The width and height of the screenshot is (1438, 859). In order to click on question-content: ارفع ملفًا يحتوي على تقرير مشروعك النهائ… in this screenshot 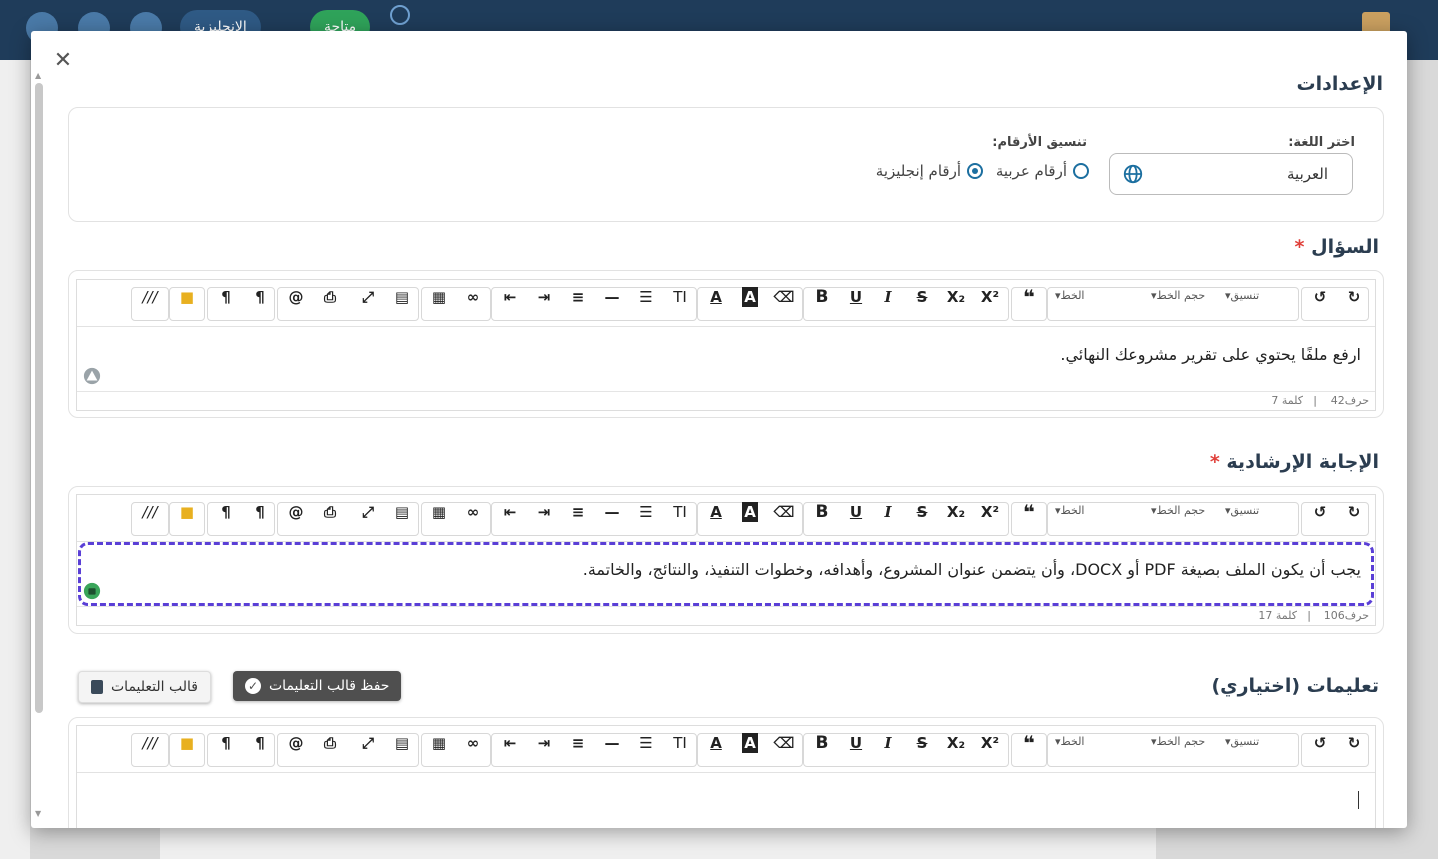, I will do `click(726, 359)`.